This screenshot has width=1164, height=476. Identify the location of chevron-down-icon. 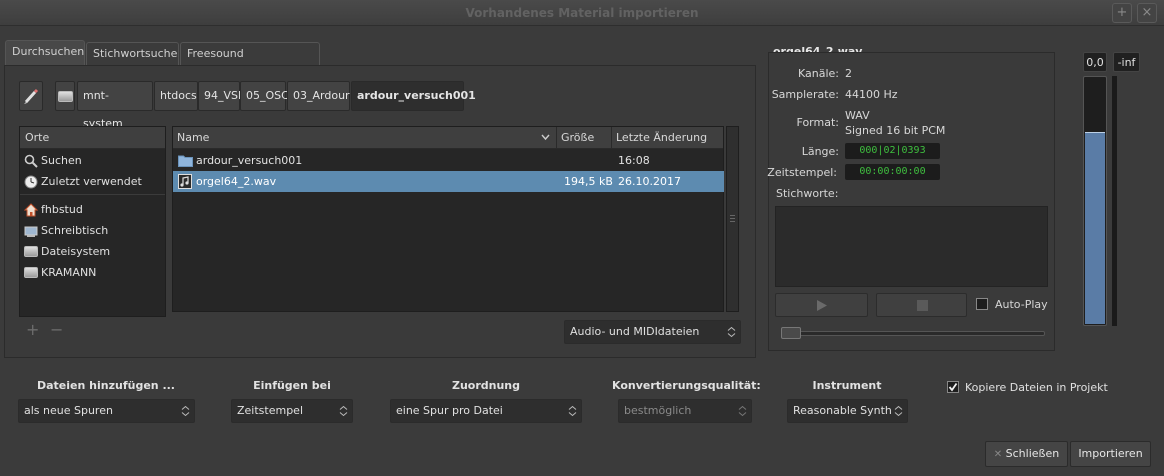
(545, 137).